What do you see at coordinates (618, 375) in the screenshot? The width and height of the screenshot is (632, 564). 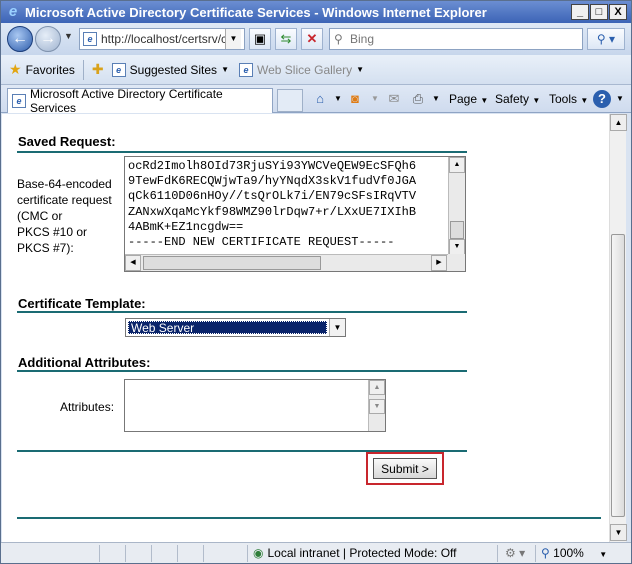 I see `page-scroll-thumb` at bounding box center [618, 375].